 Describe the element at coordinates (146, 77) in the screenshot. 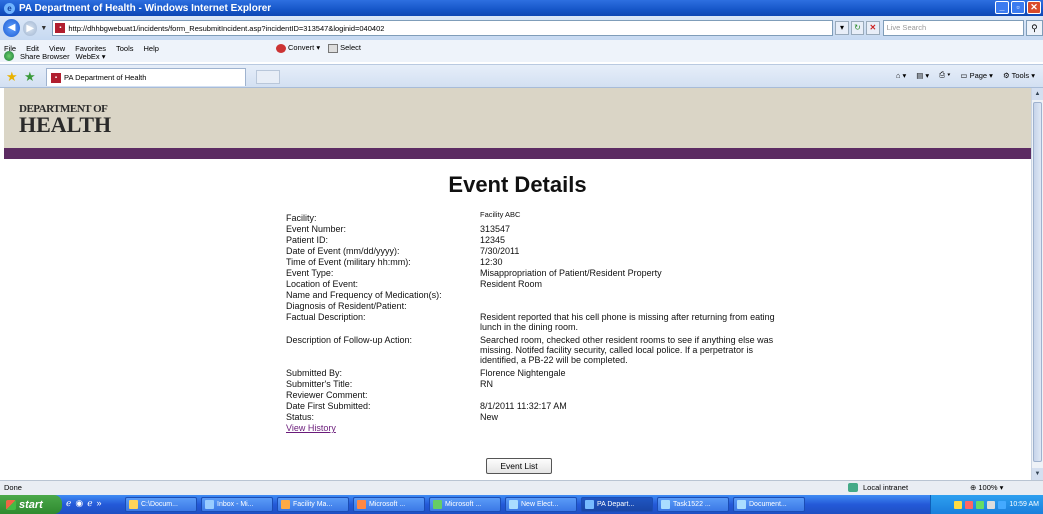

I see `tab-pa-department: ▪ PA Department of Health` at that location.